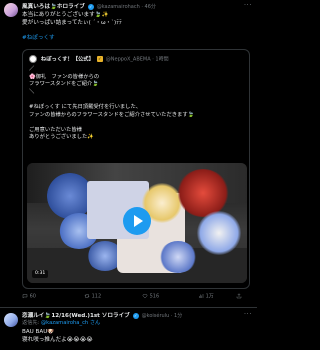 Image resolution: width=320 pixels, height=350 pixels. Describe the element at coordinates (136, 297) in the screenshot. I see `tweet-actions: 60 112 516 1万` at that location.